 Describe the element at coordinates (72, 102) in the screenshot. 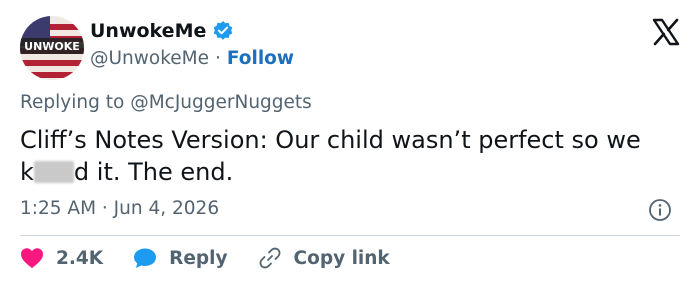

I see `replying-prefix: Replying to` at that location.